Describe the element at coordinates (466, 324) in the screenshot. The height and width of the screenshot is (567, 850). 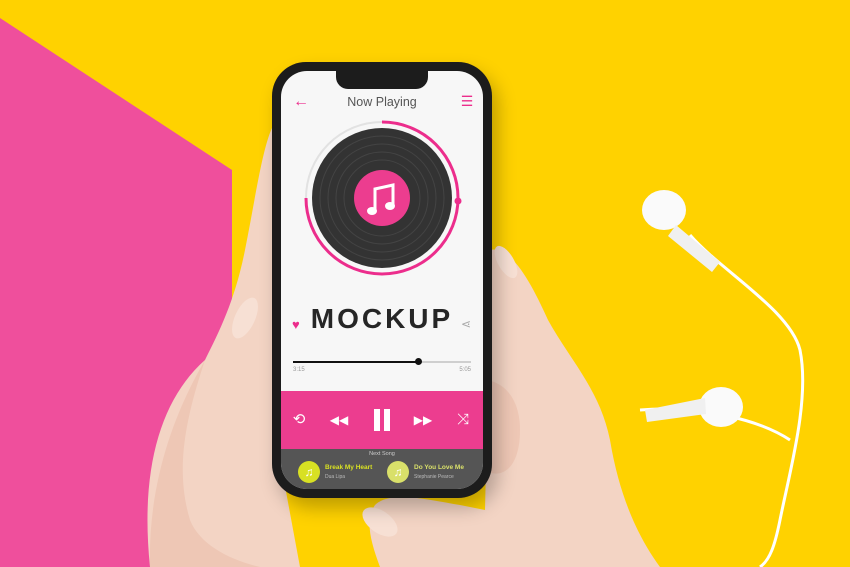
I see `share-icon: ⋖` at that location.